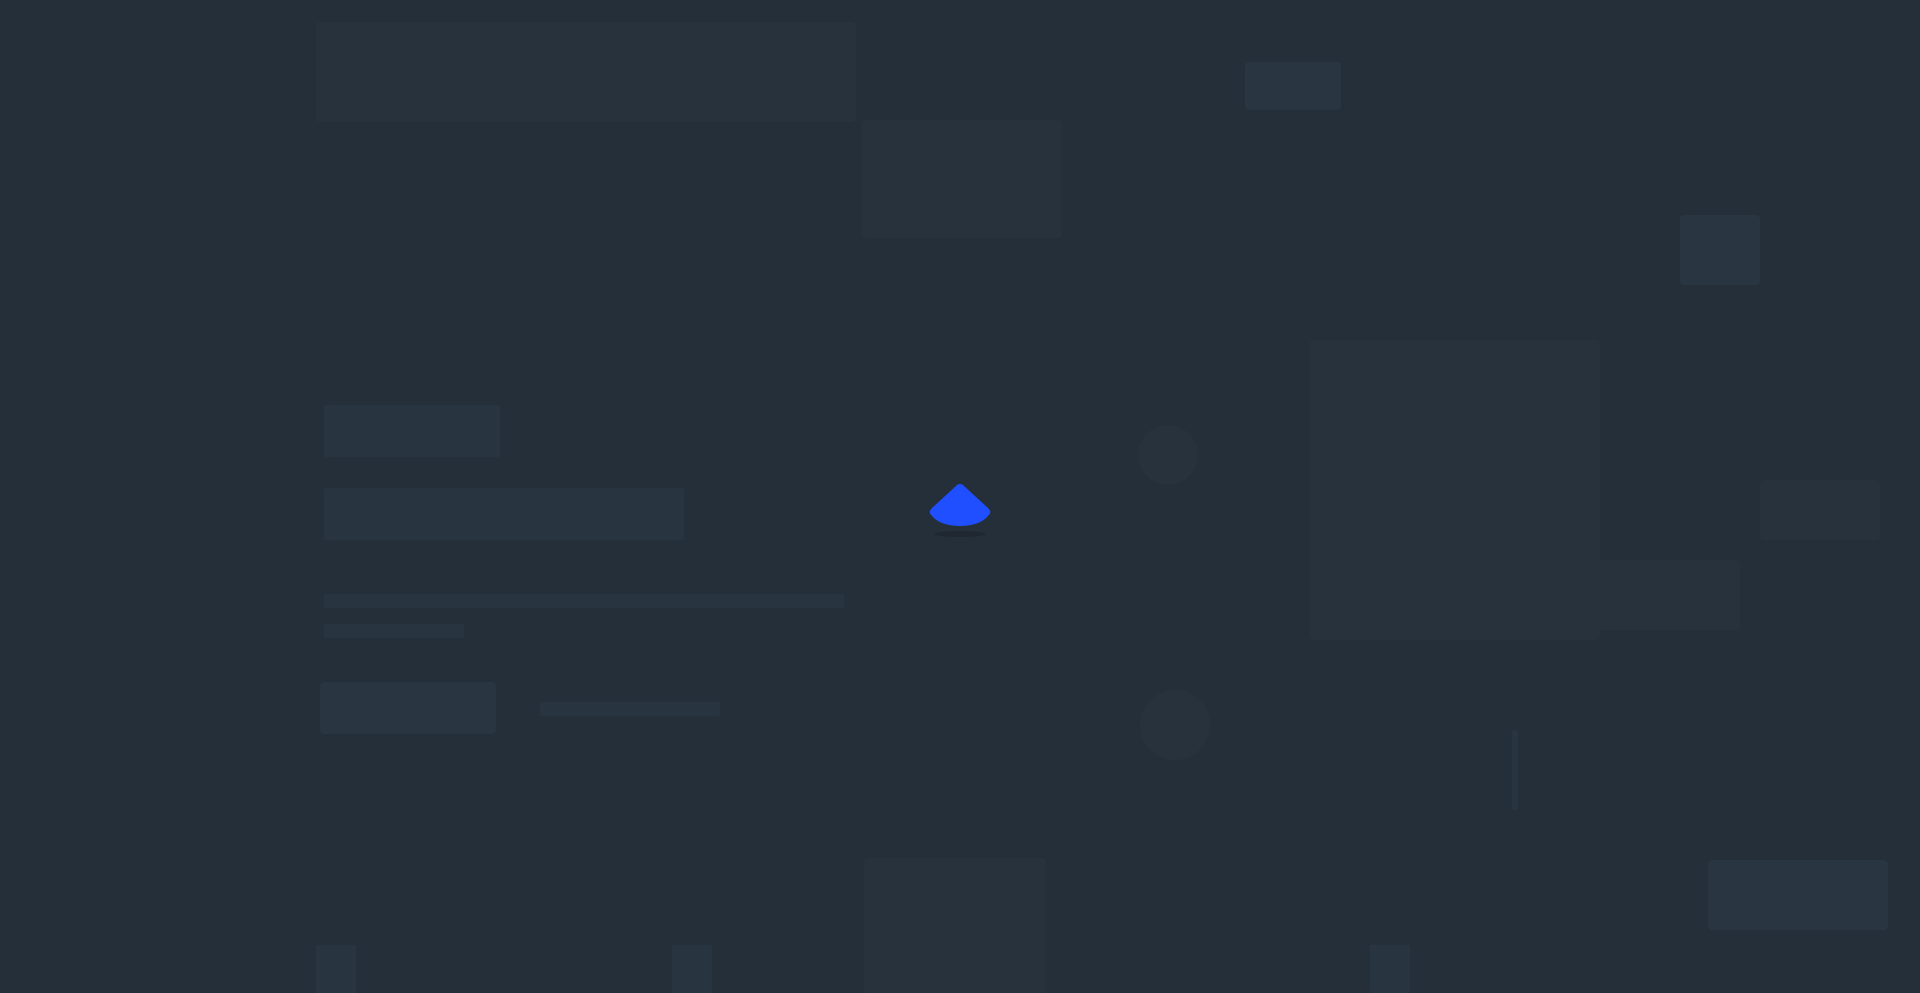  I want to click on loading-spinner, so click(960, 511).